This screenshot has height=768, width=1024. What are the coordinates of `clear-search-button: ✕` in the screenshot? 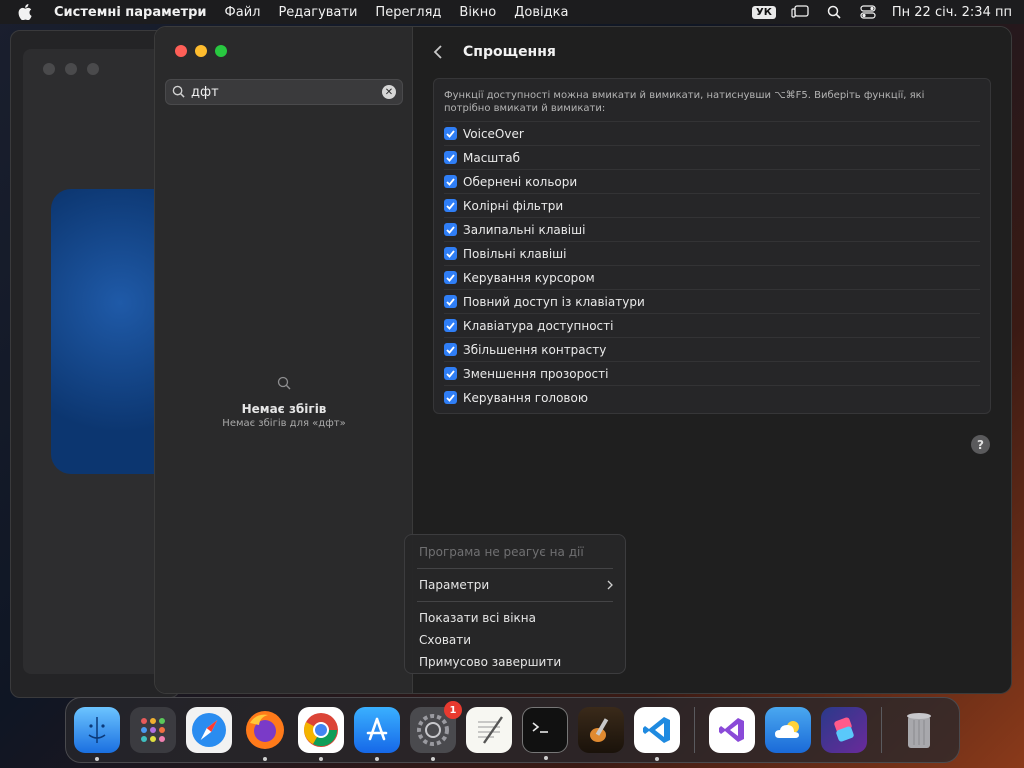 It's located at (389, 92).